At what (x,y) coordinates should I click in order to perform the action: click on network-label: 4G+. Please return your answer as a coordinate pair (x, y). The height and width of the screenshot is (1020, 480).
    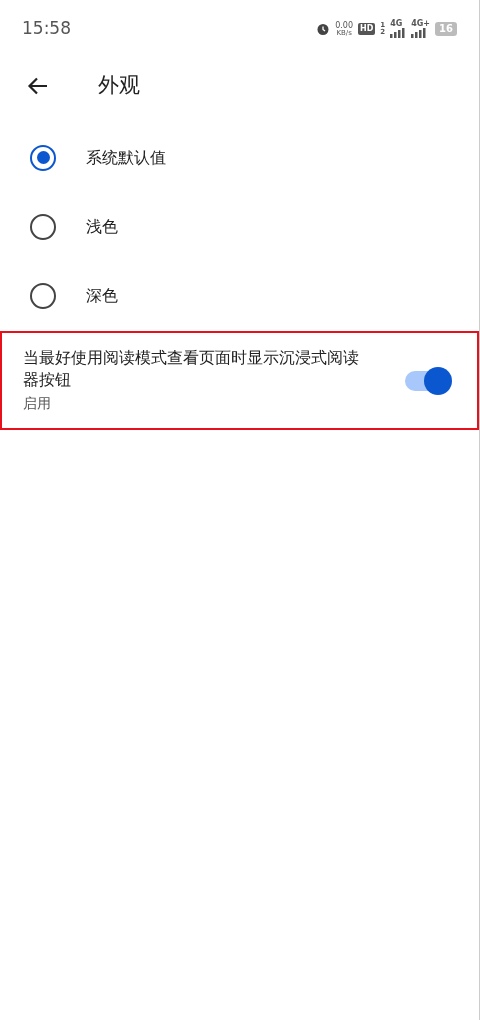
    Looking at the image, I should click on (421, 24).